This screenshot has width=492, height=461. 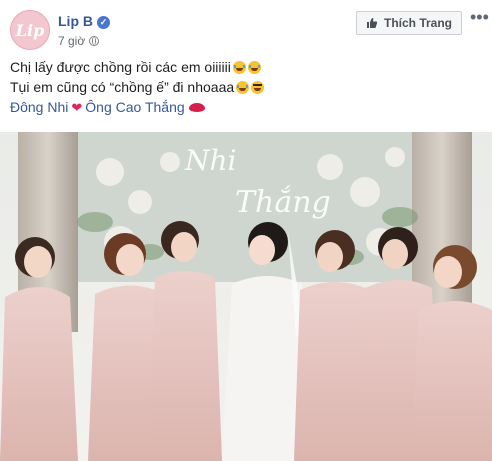 What do you see at coordinates (196, 107) in the screenshot?
I see `lips-emoji` at bounding box center [196, 107].